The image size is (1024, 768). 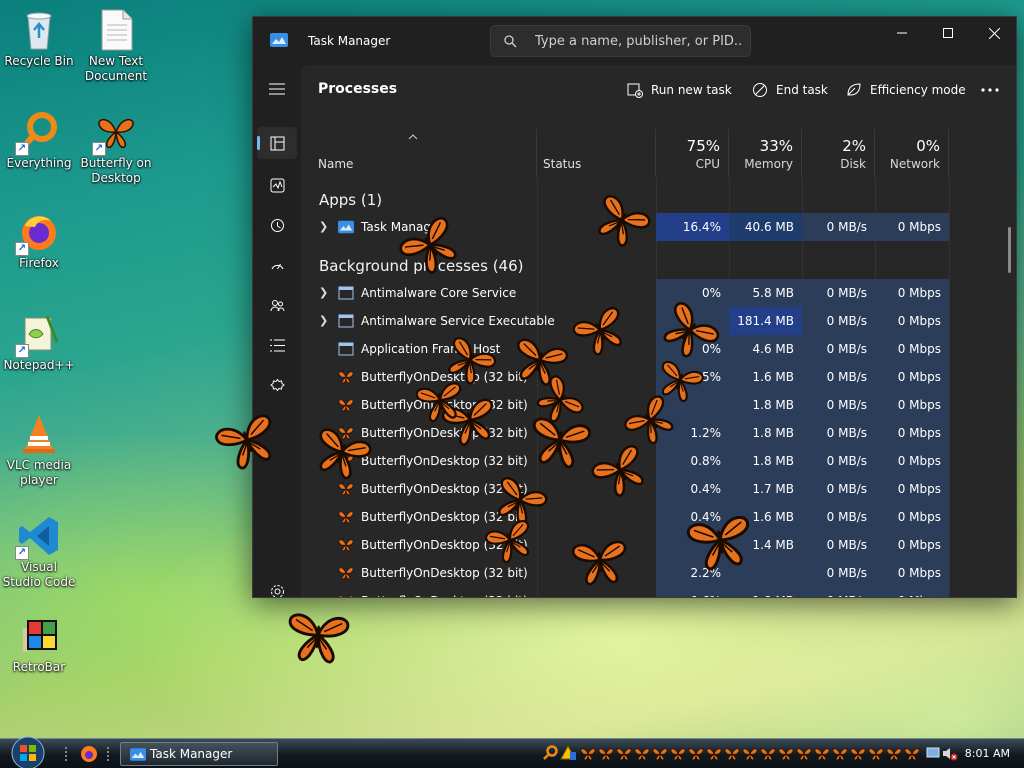 I want to click on column-memory-label: Memory, so click(x=768, y=164).